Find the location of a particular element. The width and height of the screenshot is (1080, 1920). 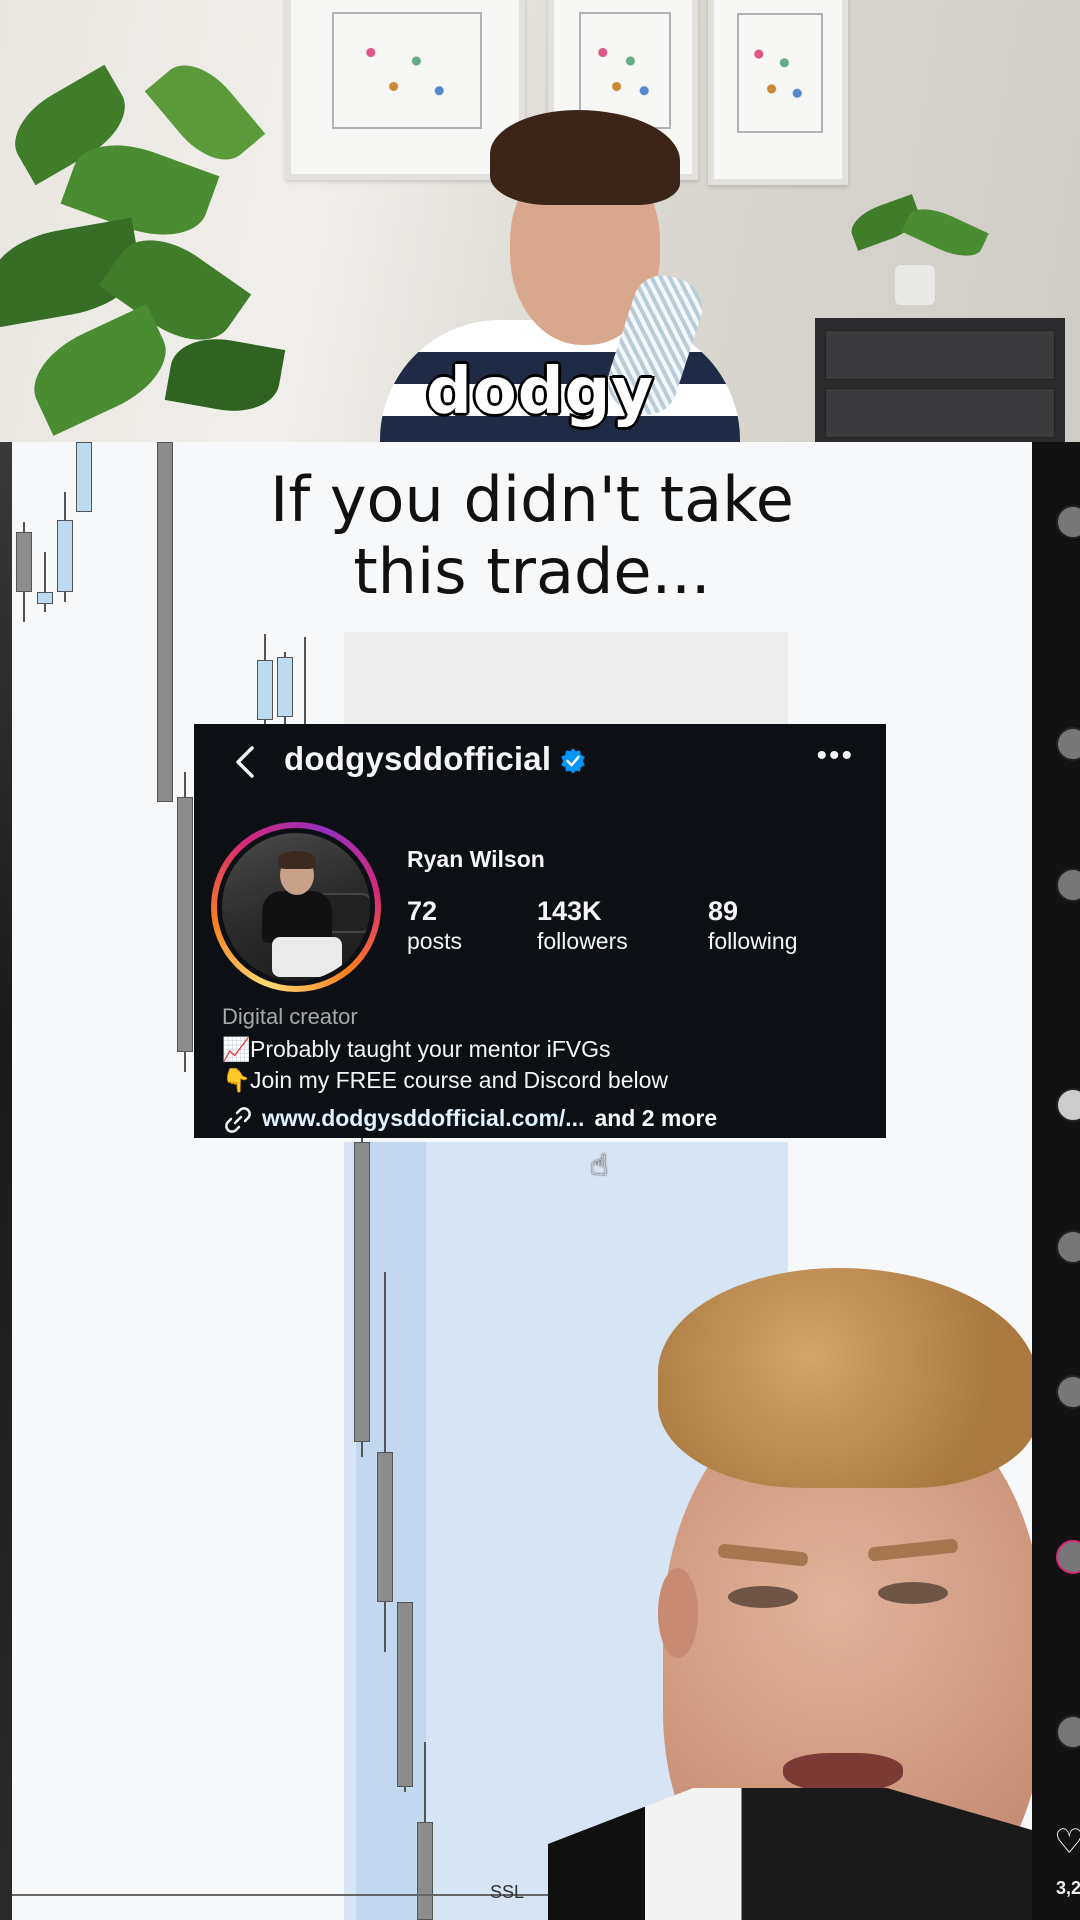

avatar-photo is located at coordinates (296, 907).